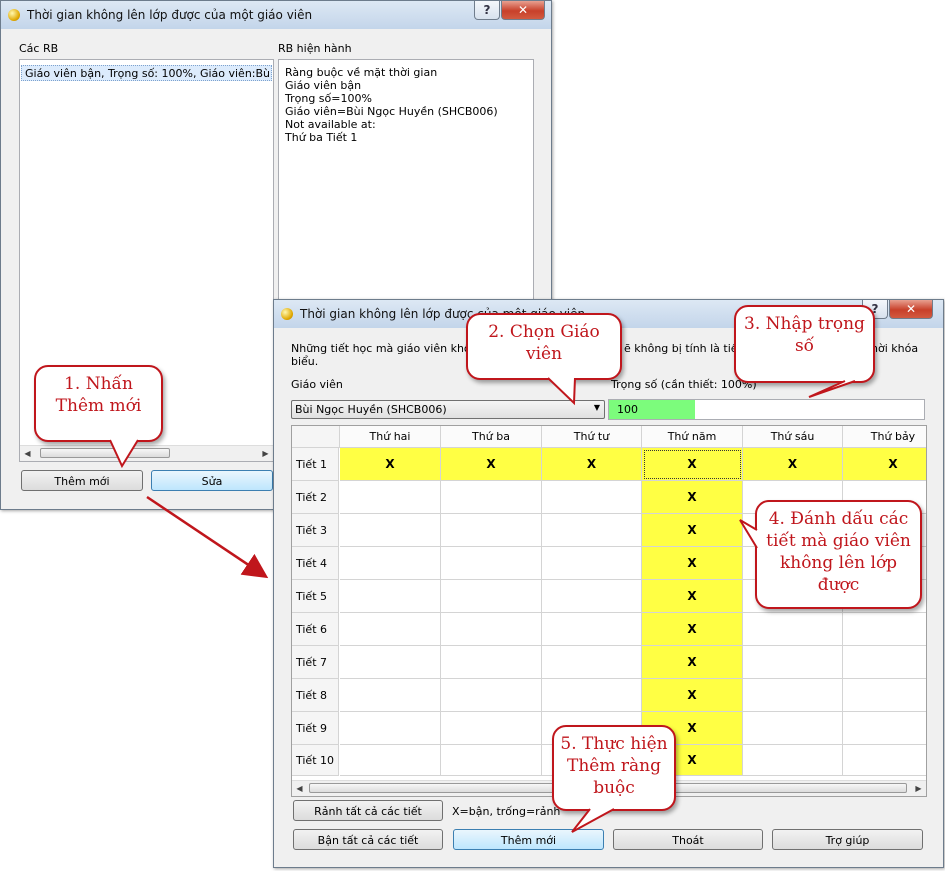 This screenshot has width=945, height=871. What do you see at coordinates (838, 541) in the screenshot?
I see `callout-line: tiết mà giáo viên` at bounding box center [838, 541].